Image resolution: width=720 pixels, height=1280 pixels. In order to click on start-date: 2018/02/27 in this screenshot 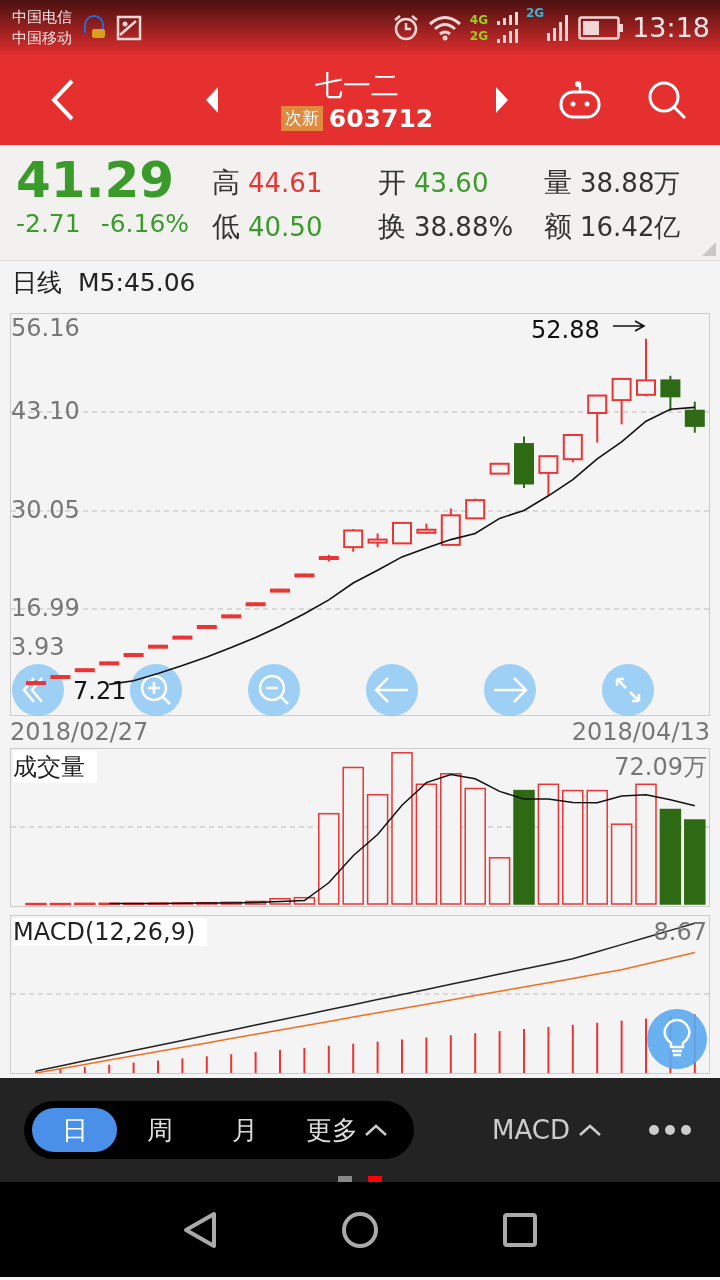, I will do `click(79, 732)`.